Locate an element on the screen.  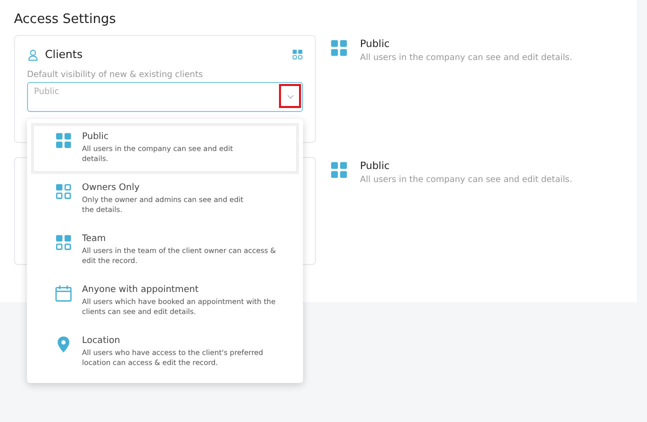
page-title: Access Settings is located at coordinates (65, 19).